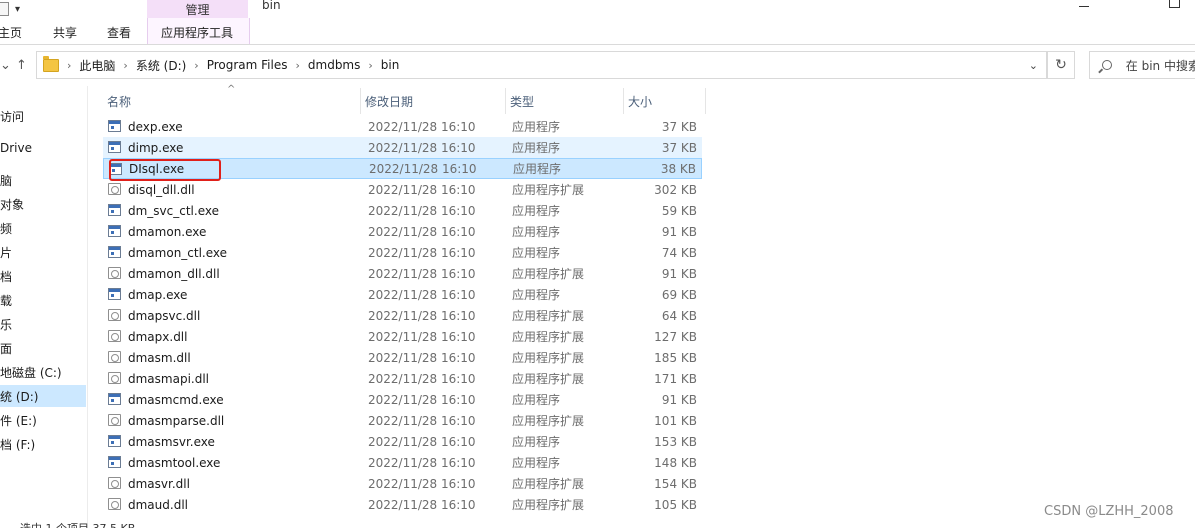  I want to click on tab-share: 共享, so click(65, 32).